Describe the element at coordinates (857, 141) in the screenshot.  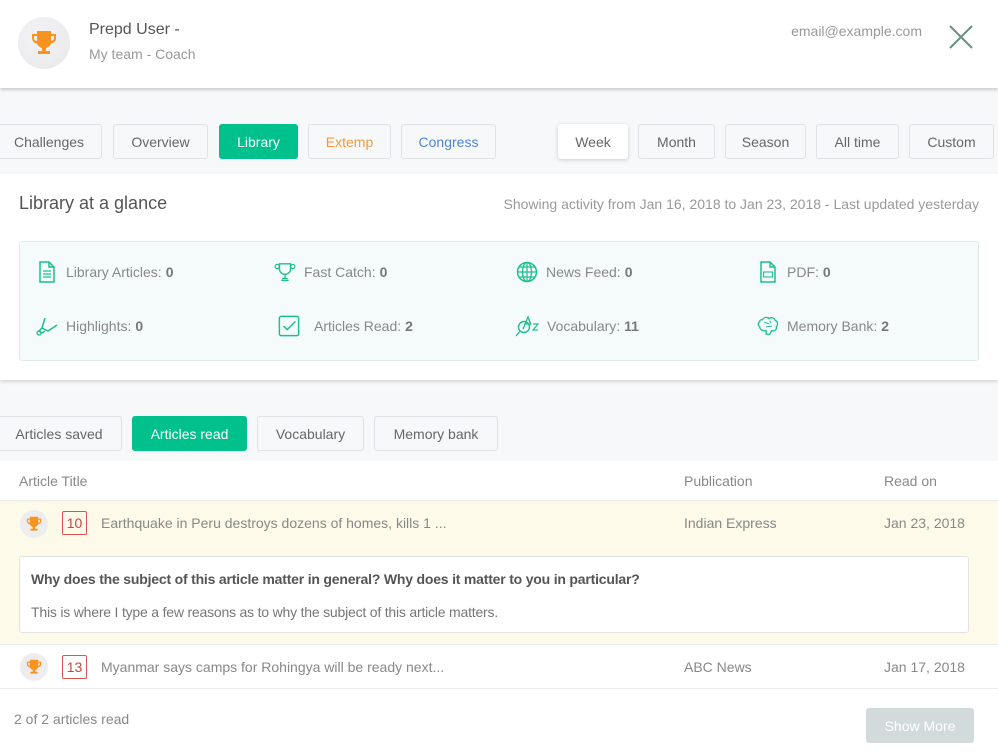
I see `period-all-time: All time` at that location.